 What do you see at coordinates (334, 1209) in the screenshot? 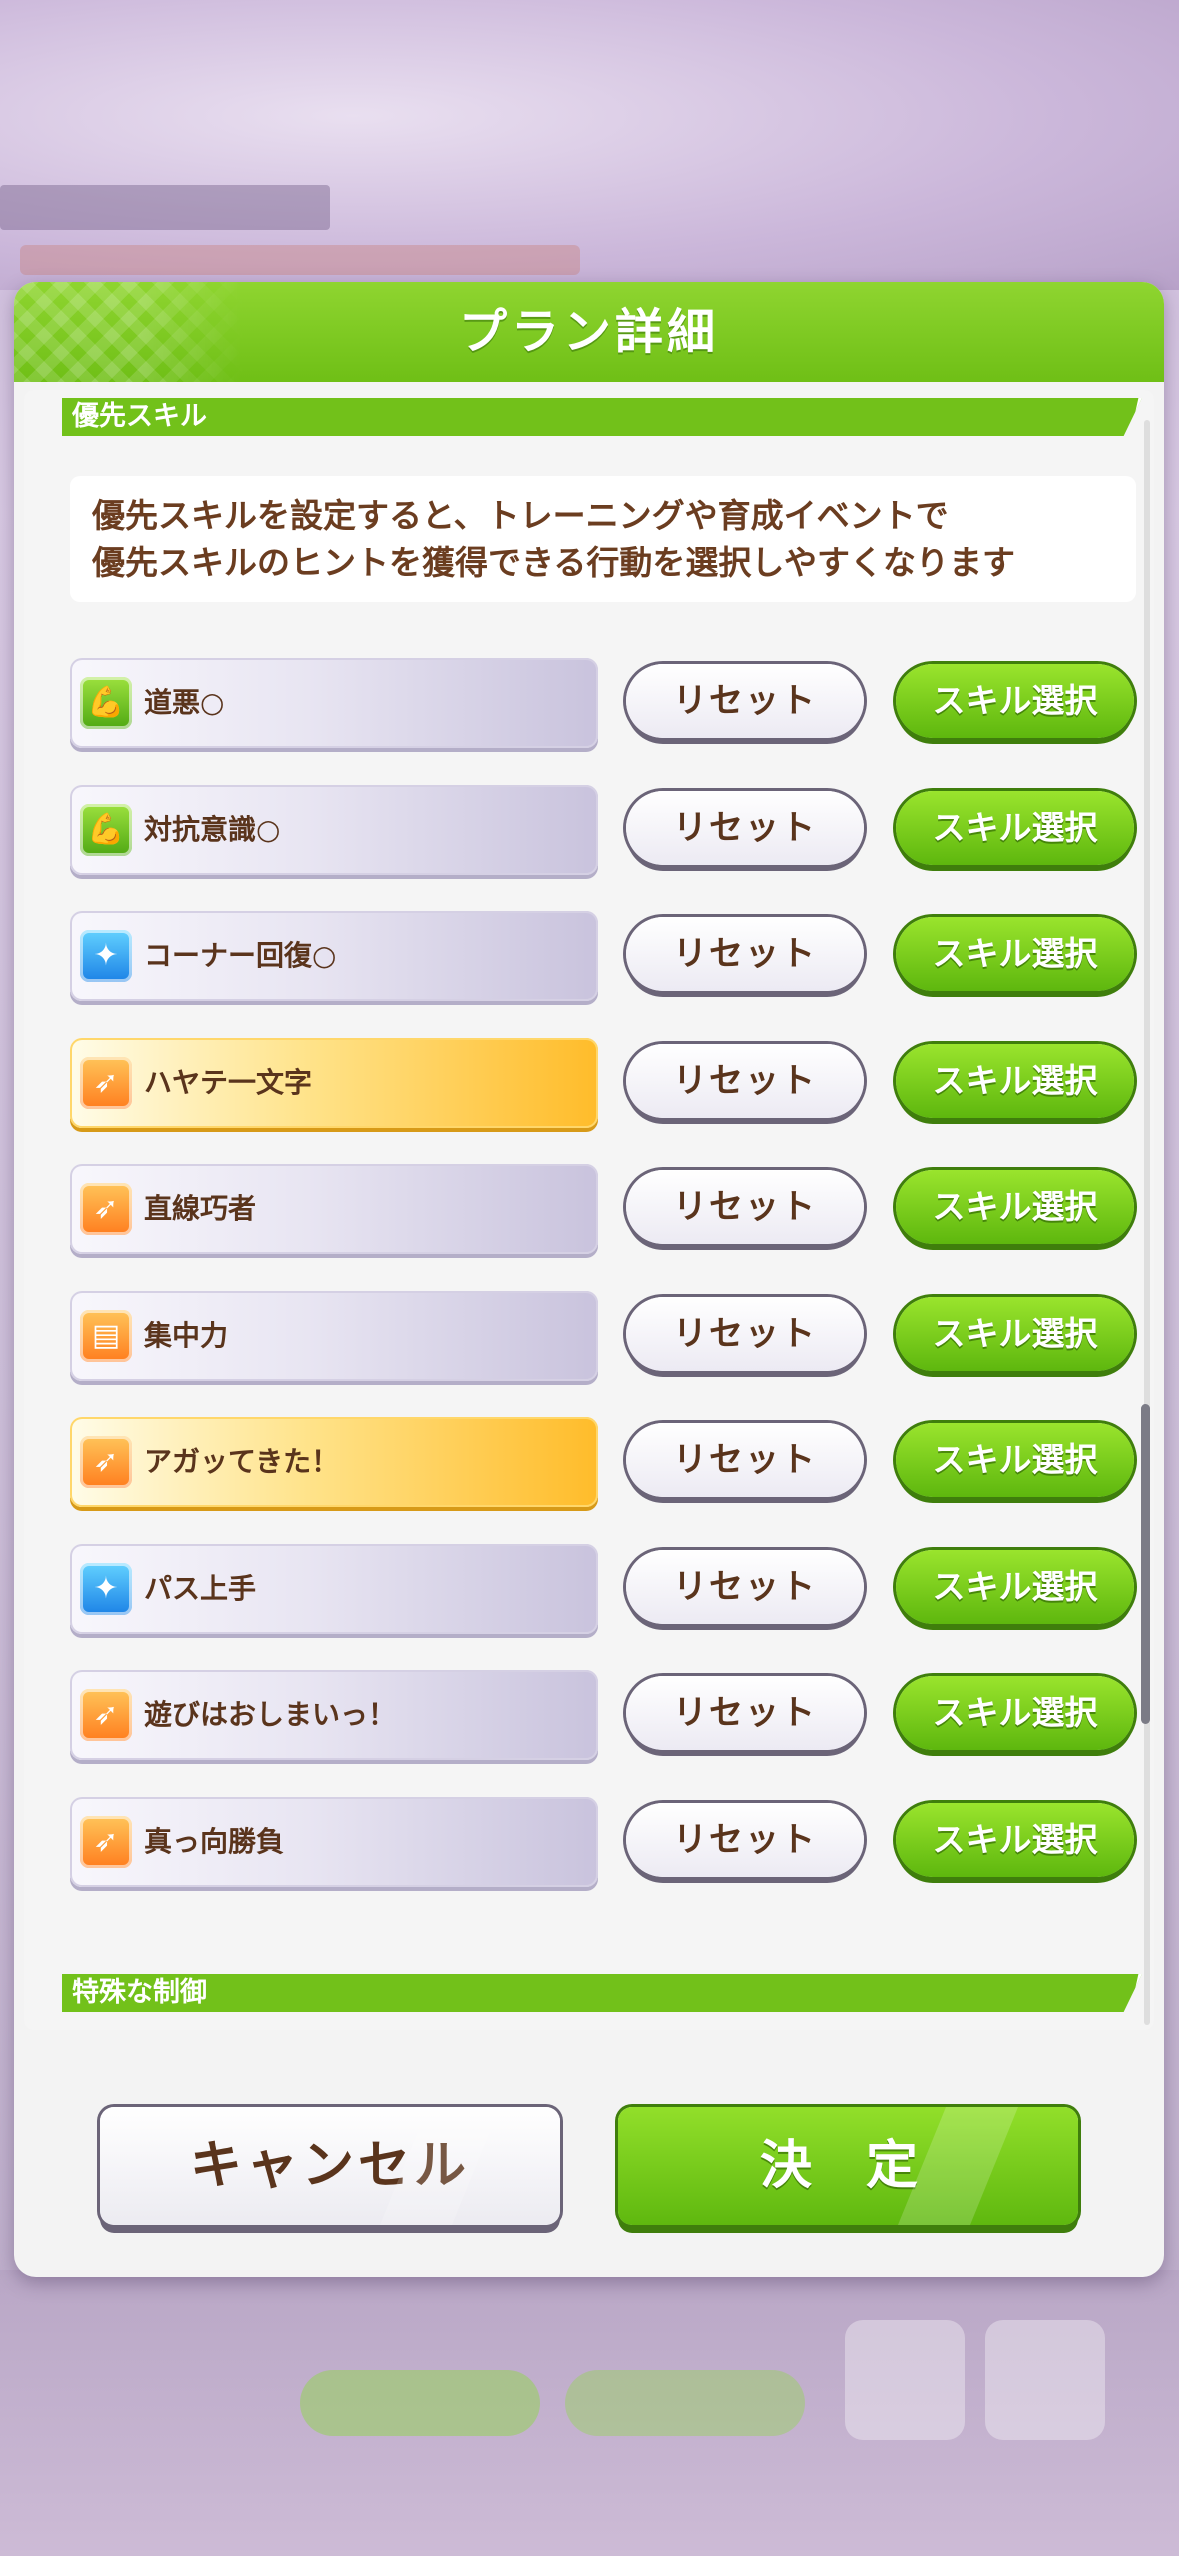
I see `skill-plate: ➶ 直線巧者` at bounding box center [334, 1209].